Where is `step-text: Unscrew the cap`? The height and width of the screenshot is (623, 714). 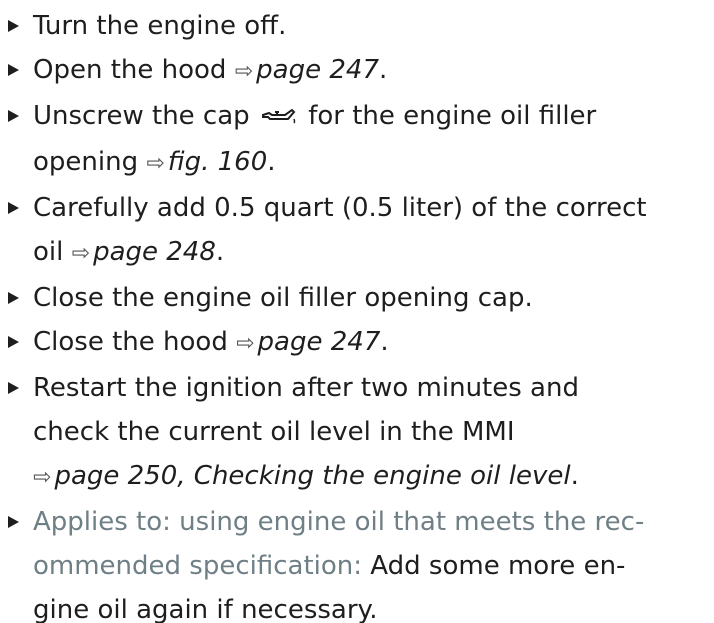 step-text: Unscrew the cap is located at coordinates (141, 116).